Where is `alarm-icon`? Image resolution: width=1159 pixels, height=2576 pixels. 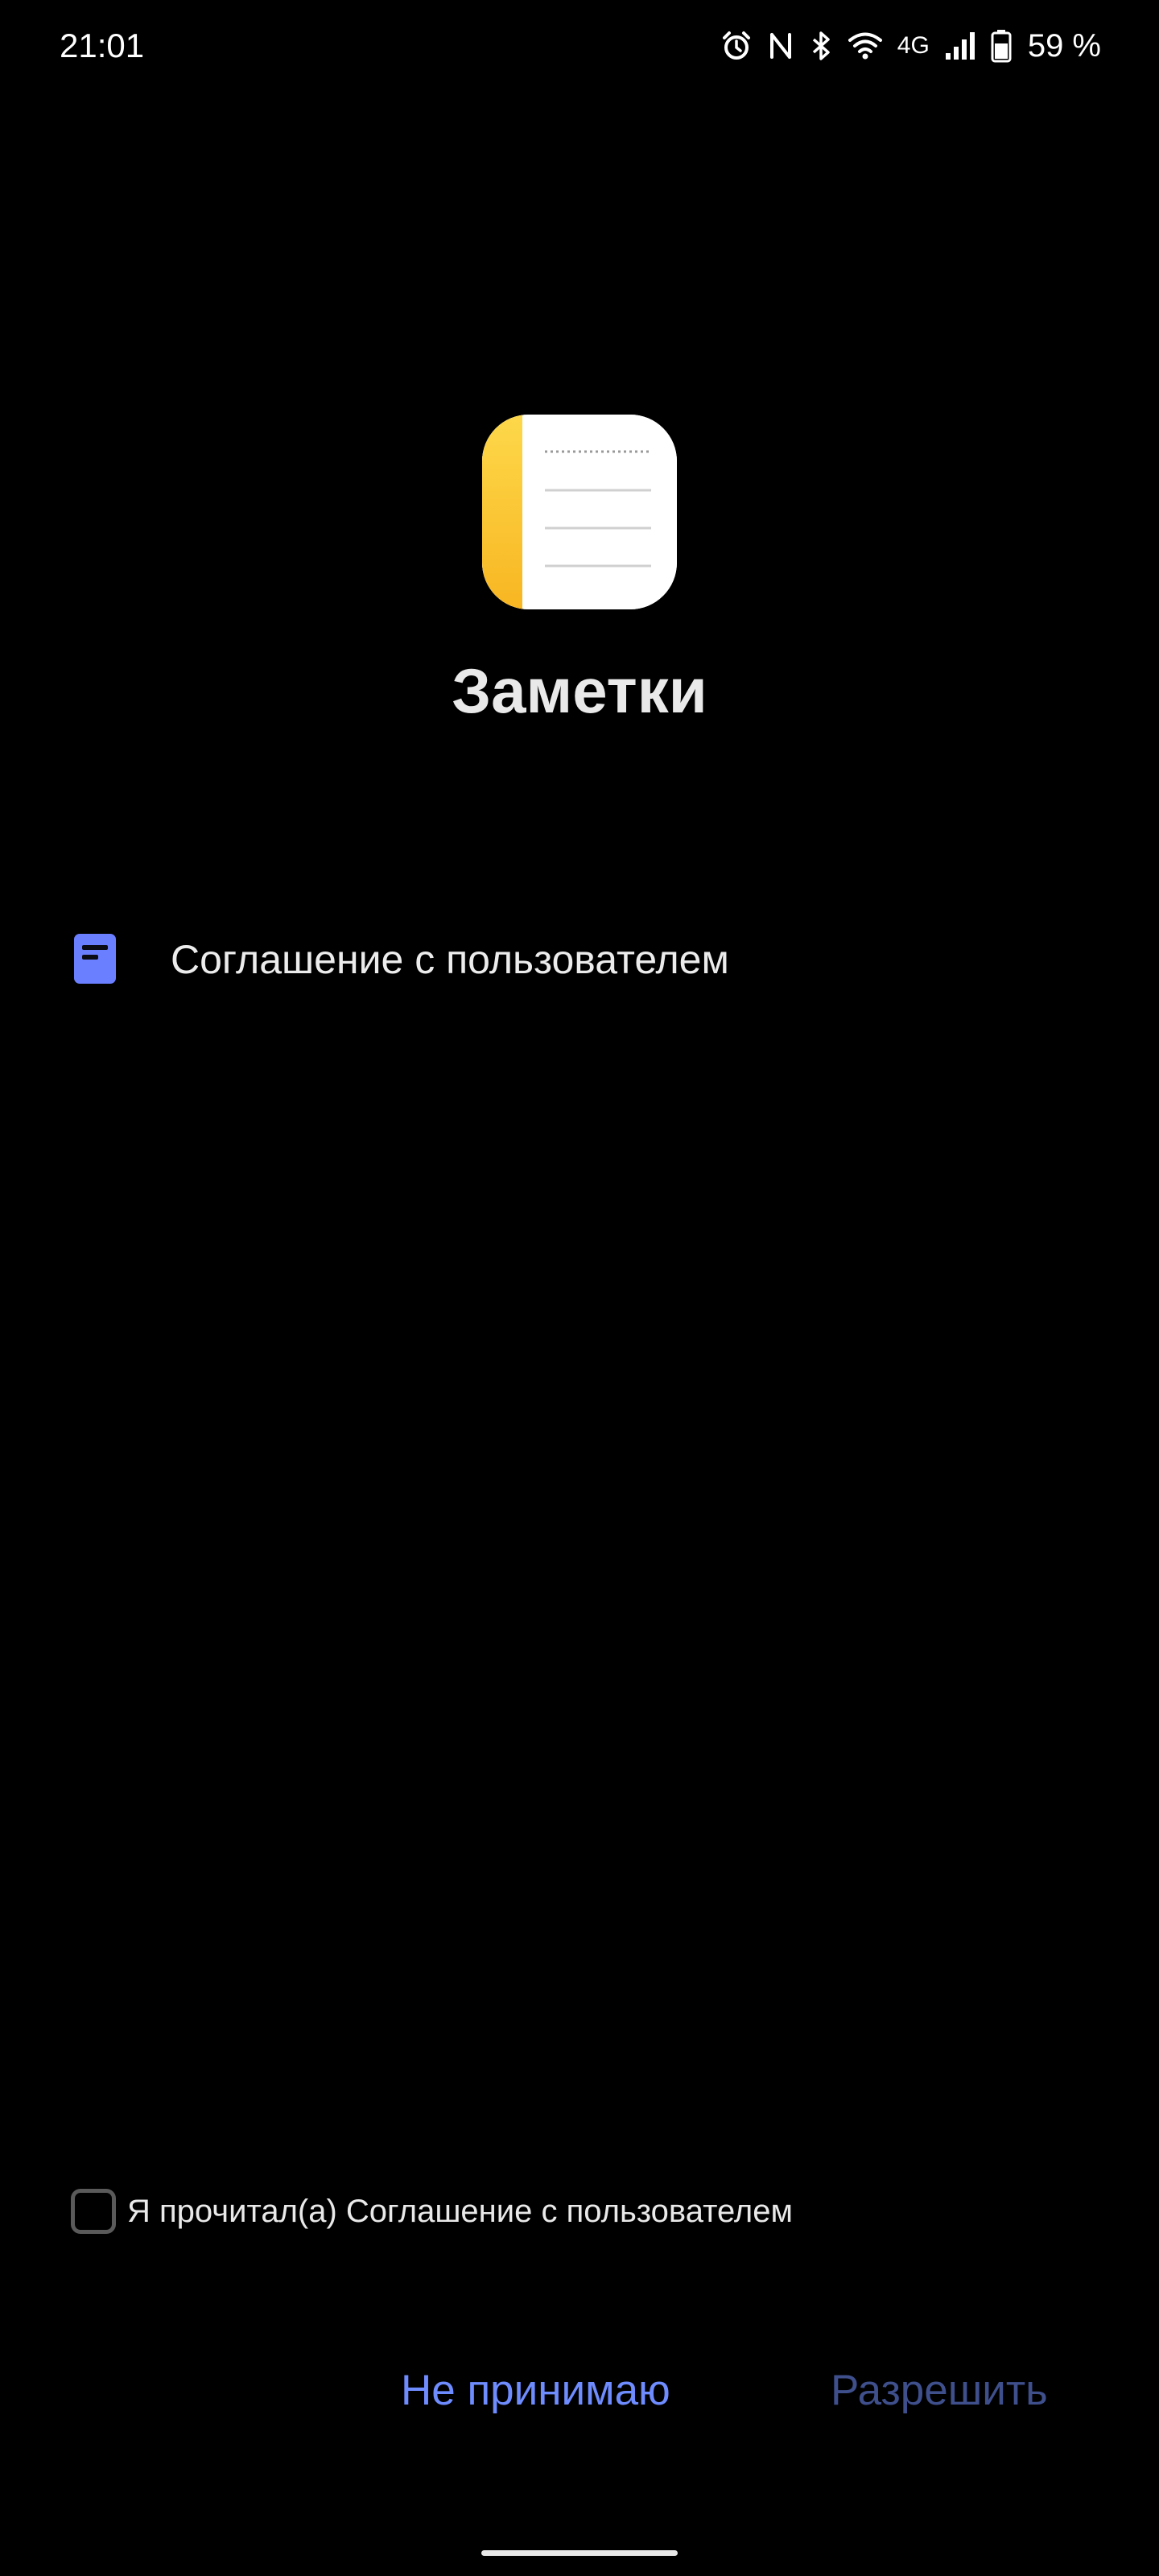
alarm-icon is located at coordinates (736, 46).